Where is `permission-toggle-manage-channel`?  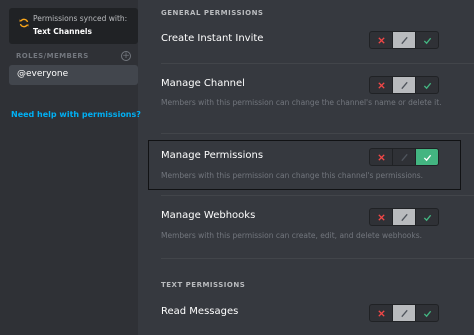
permission-toggle-manage-channel is located at coordinates (404, 85).